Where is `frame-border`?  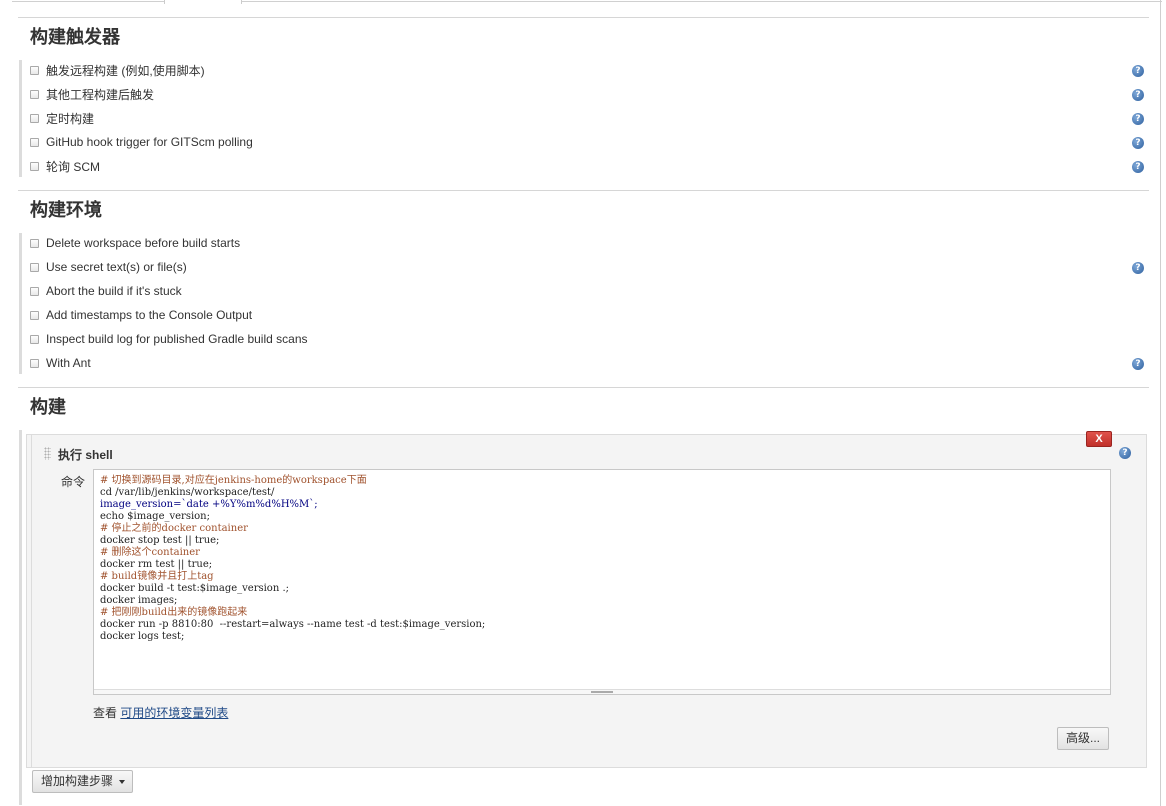 frame-border is located at coordinates (1160, 403).